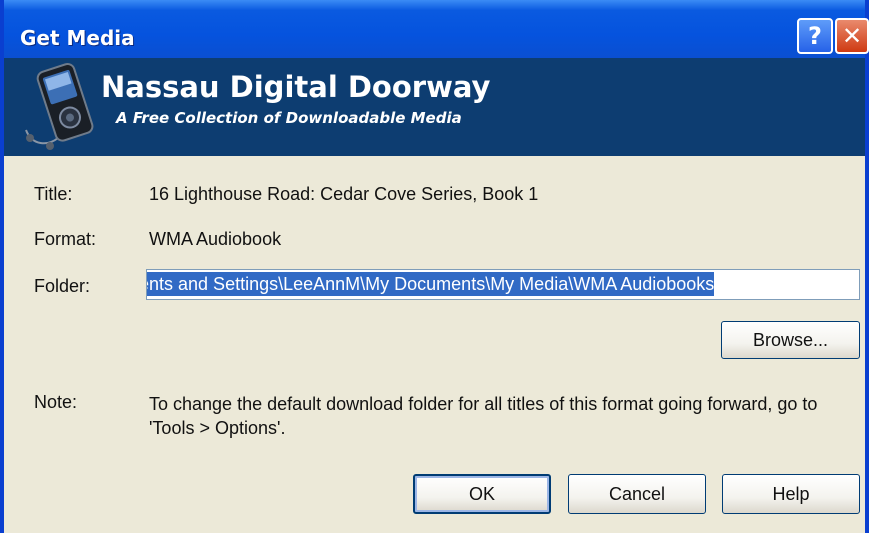 The width and height of the screenshot is (869, 533). I want to click on note-label: Note:, so click(56, 402).